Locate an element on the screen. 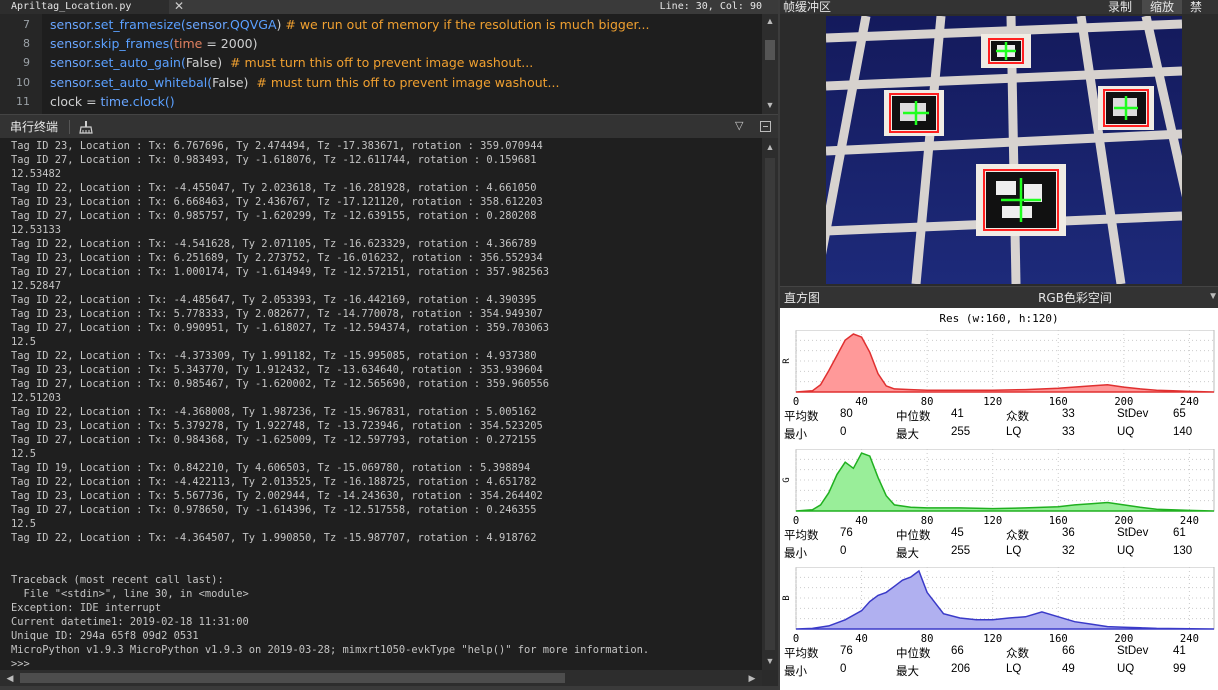  frame-buffer-title: 帧缓冲区 is located at coordinates (807, 7).